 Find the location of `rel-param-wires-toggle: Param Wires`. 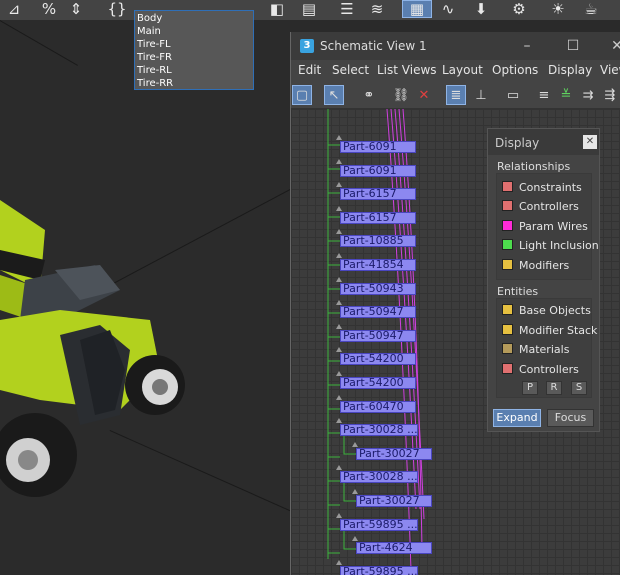

rel-param-wires-toggle: Param Wires is located at coordinates (545, 226).